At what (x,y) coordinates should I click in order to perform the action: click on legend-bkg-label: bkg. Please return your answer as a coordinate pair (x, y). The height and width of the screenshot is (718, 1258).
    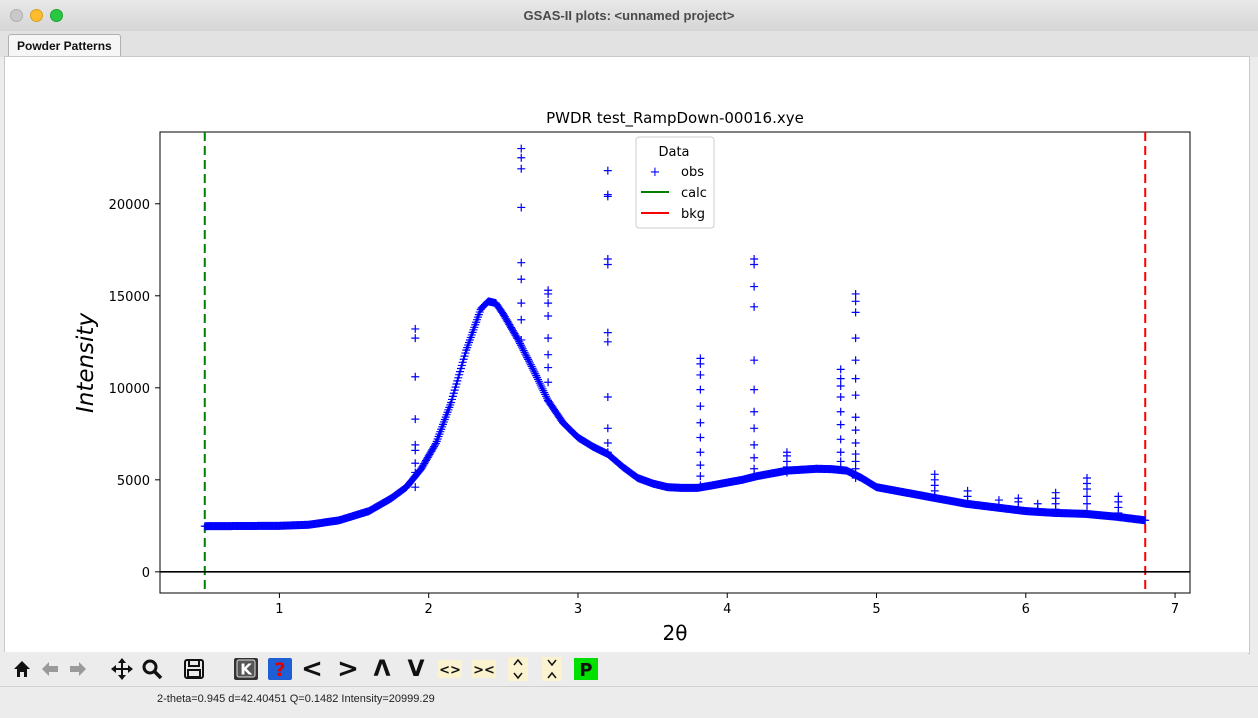
    Looking at the image, I should click on (693, 214).